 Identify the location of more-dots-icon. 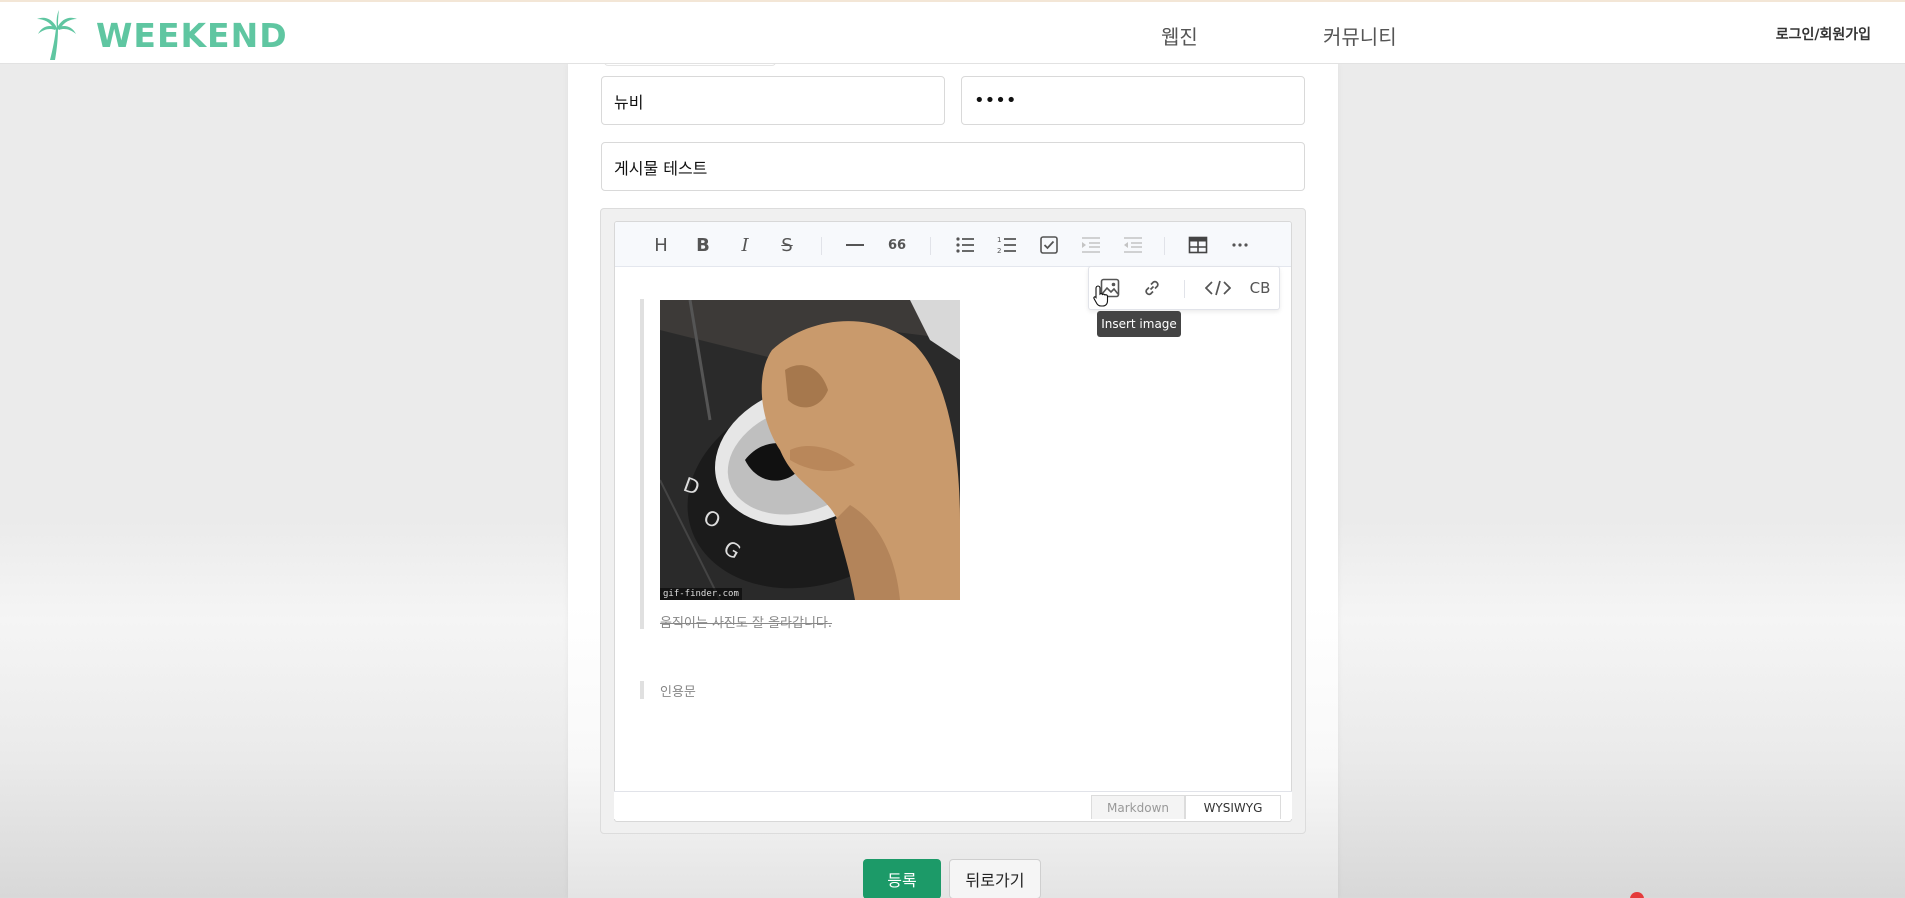
(1240, 245).